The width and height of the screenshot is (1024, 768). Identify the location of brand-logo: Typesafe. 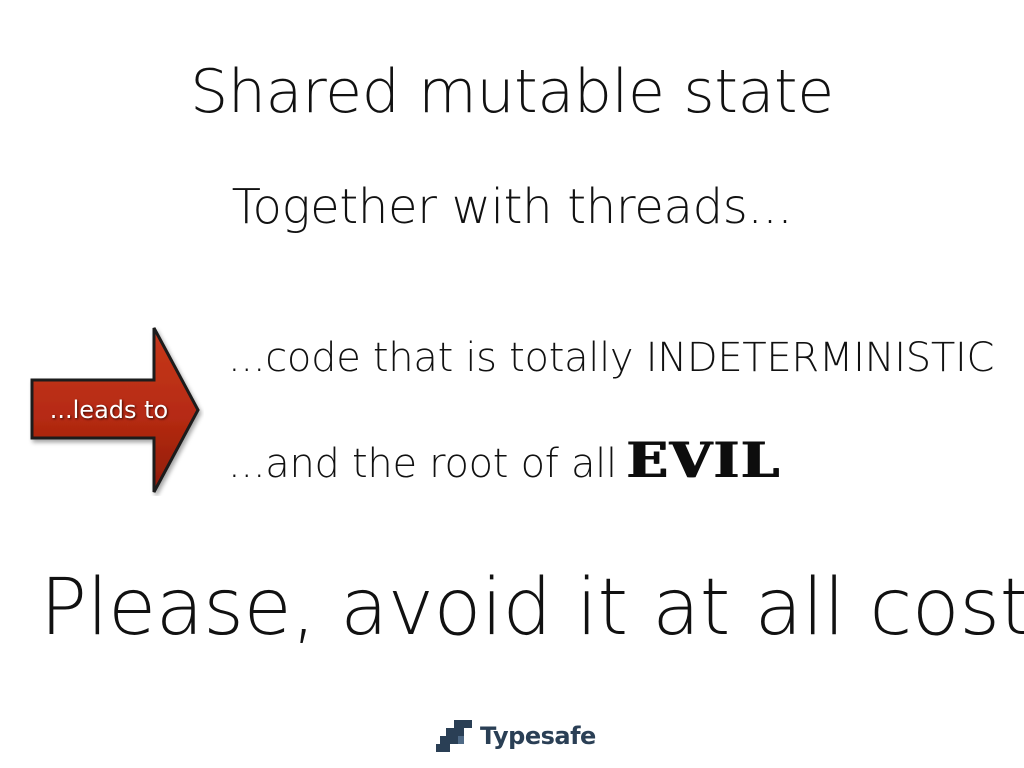
(516, 736).